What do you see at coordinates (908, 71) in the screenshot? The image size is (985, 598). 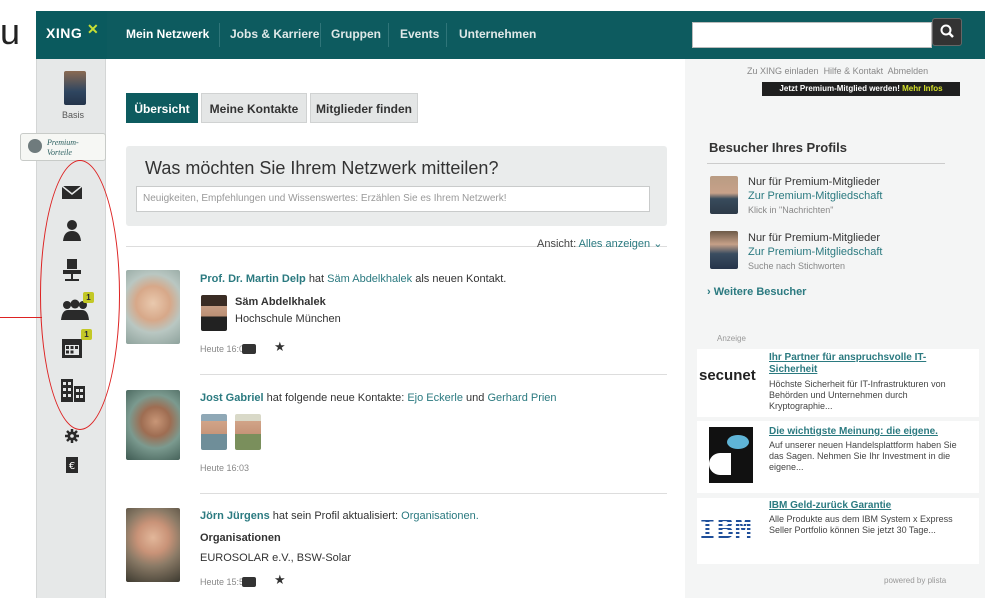 I see `logout-link: Abmelden` at bounding box center [908, 71].